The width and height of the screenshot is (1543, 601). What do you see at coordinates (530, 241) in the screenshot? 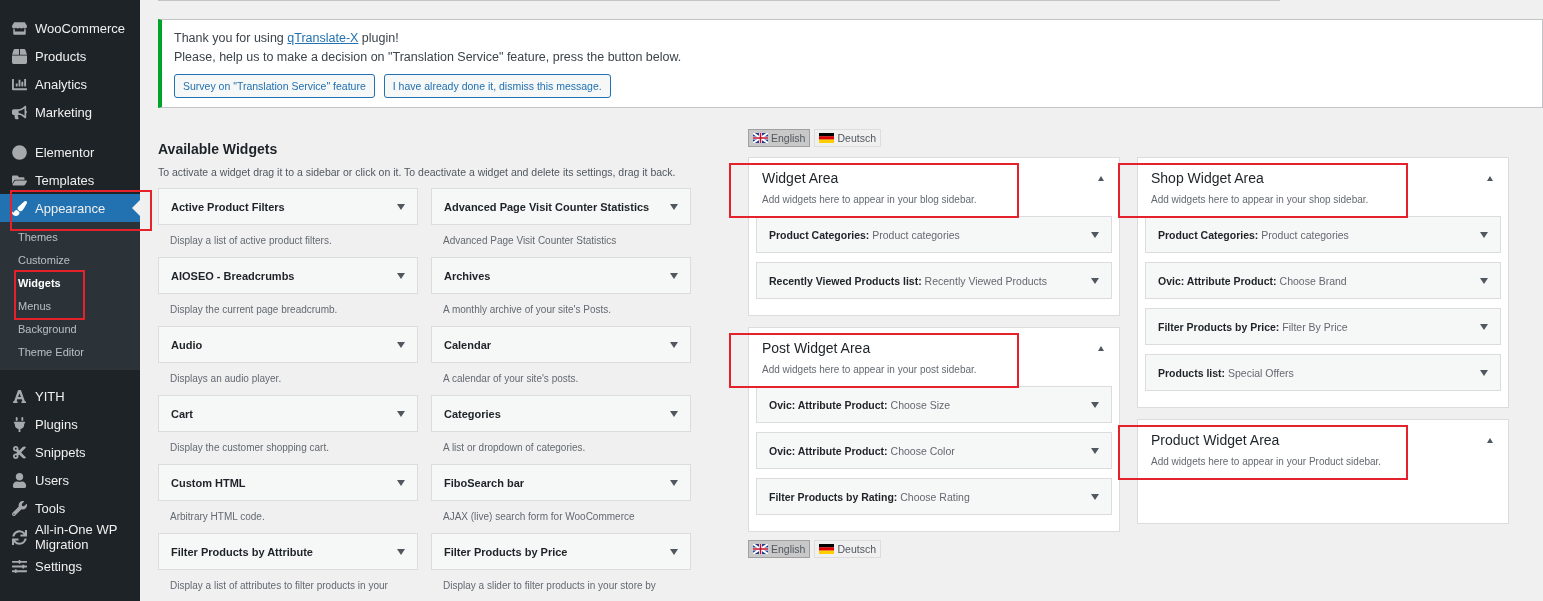
I see `widget-description: Advanced Page Visit Counter Statistics` at bounding box center [530, 241].